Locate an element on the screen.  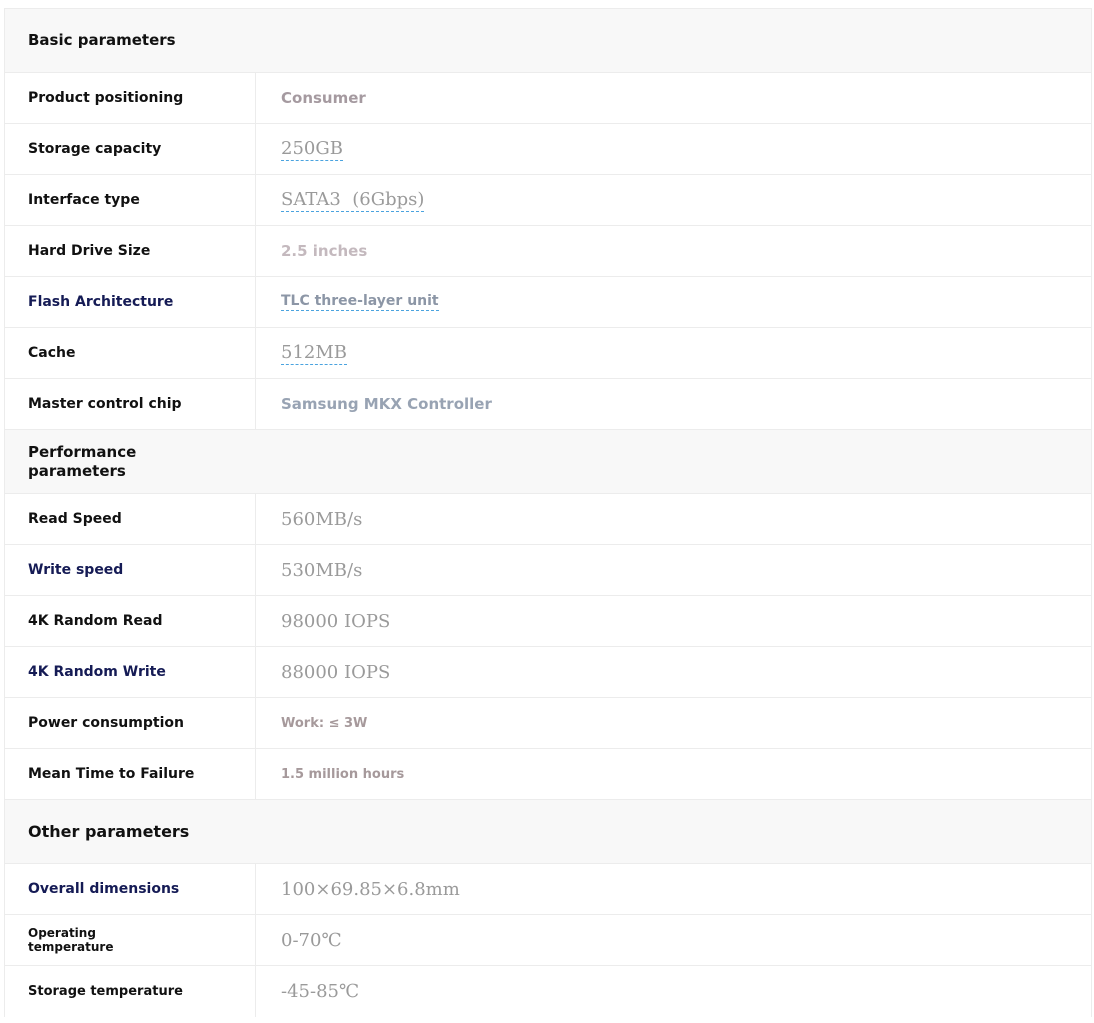
table-row: Product positioning Consumer is located at coordinates (548, 98).